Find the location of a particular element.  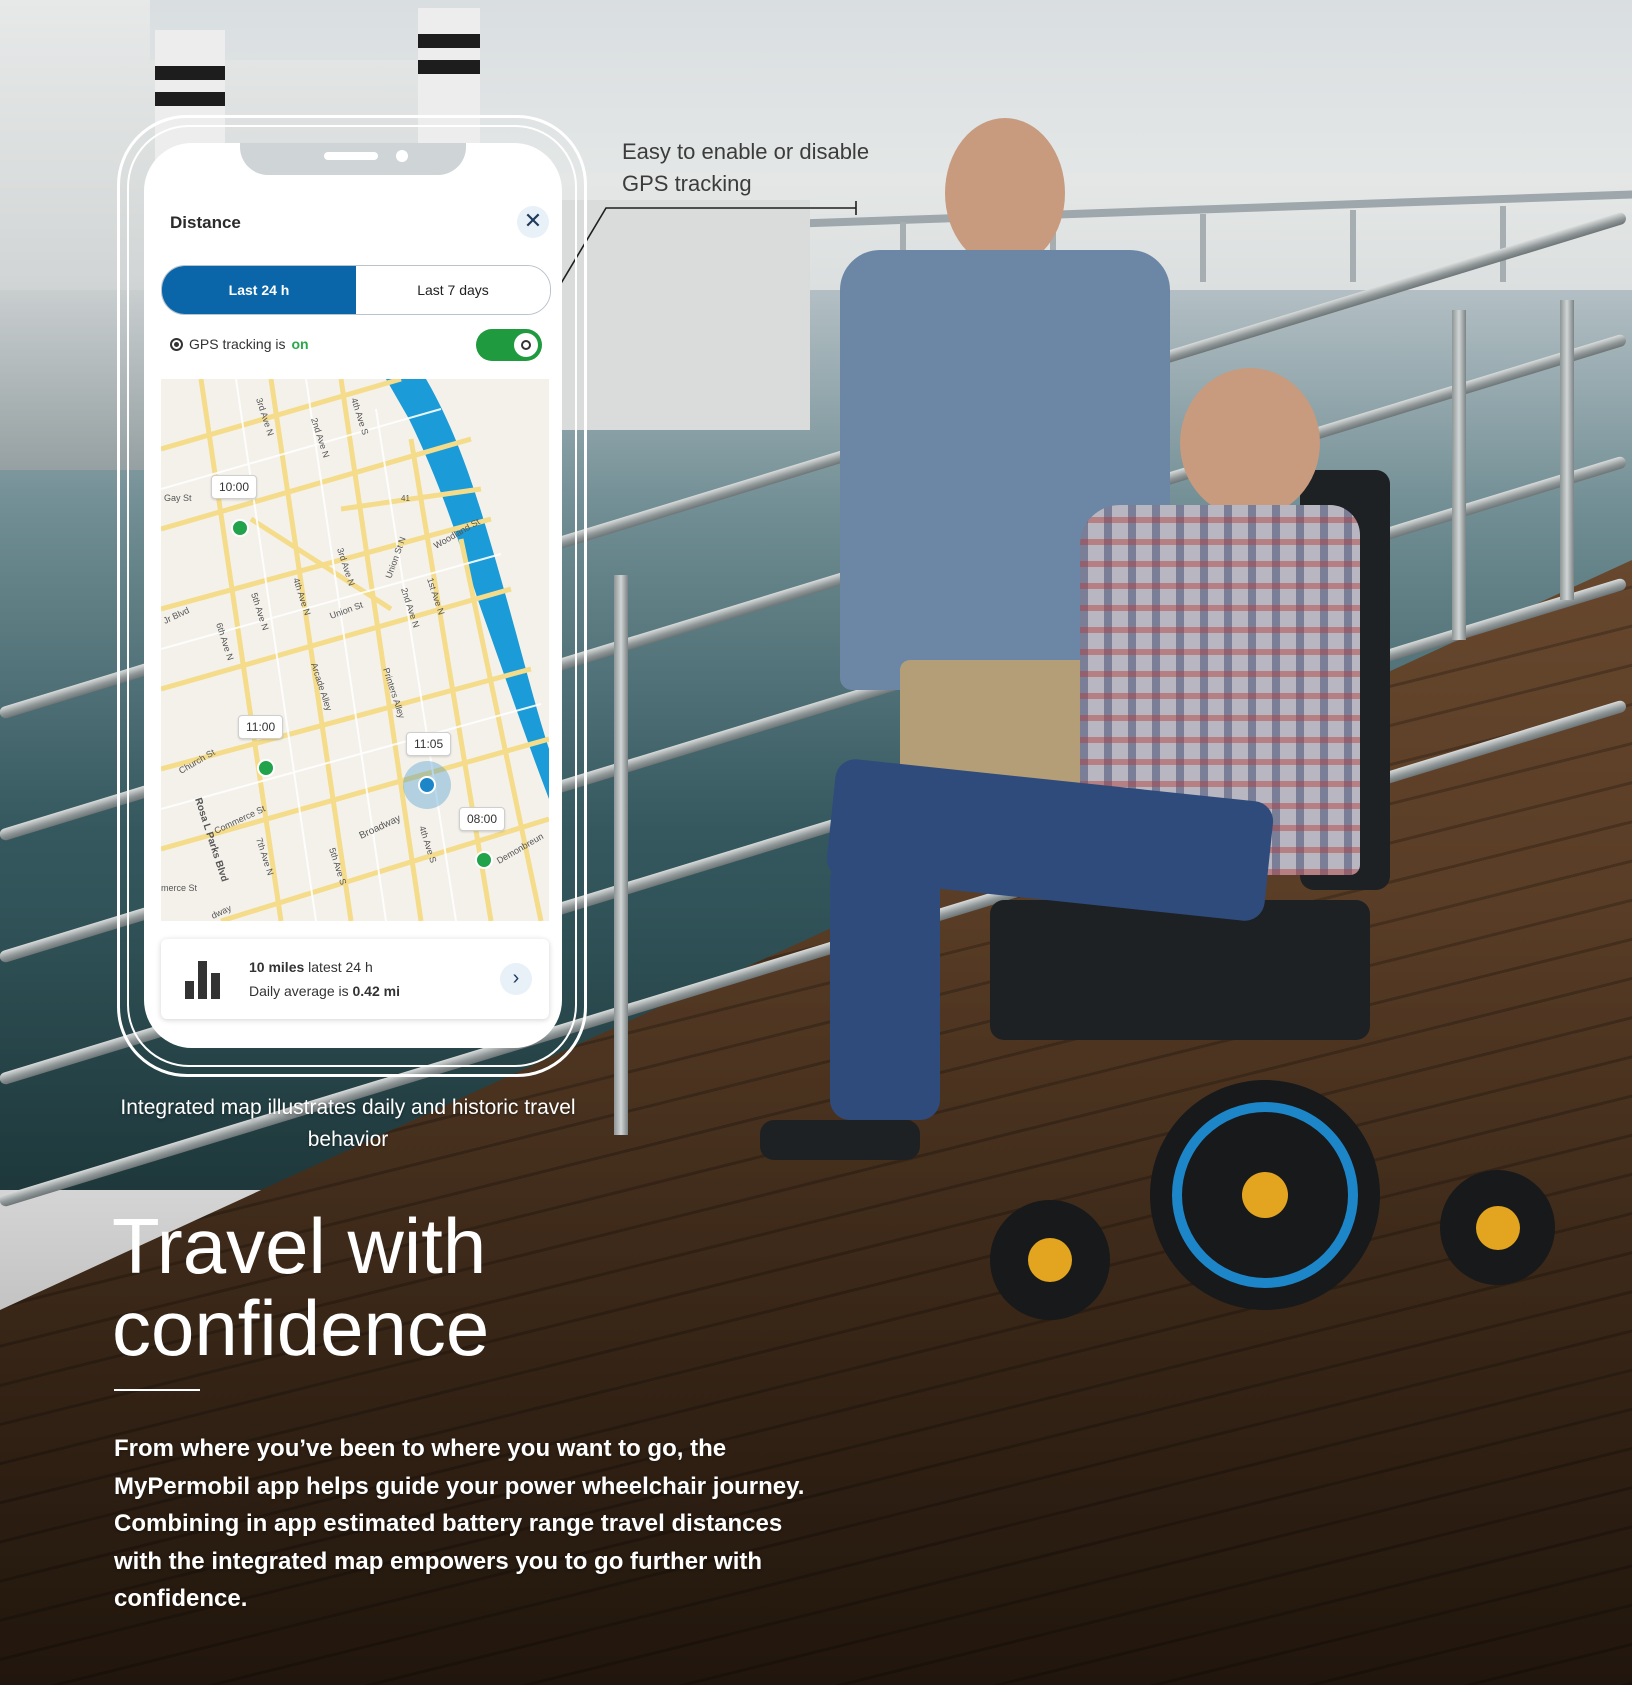

street-label: Demonbreun is located at coordinates (520, 848).